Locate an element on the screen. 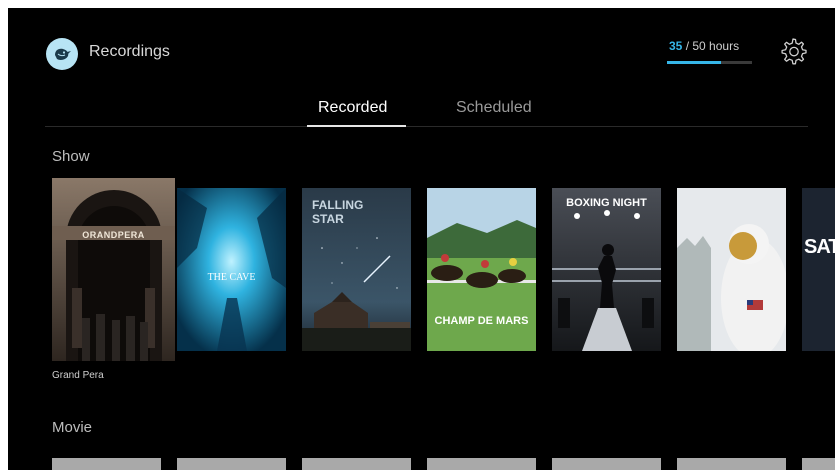 The height and width of the screenshot is (470, 835). recording-tile-grand-pera: ORANDPERA is located at coordinates (113, 269).